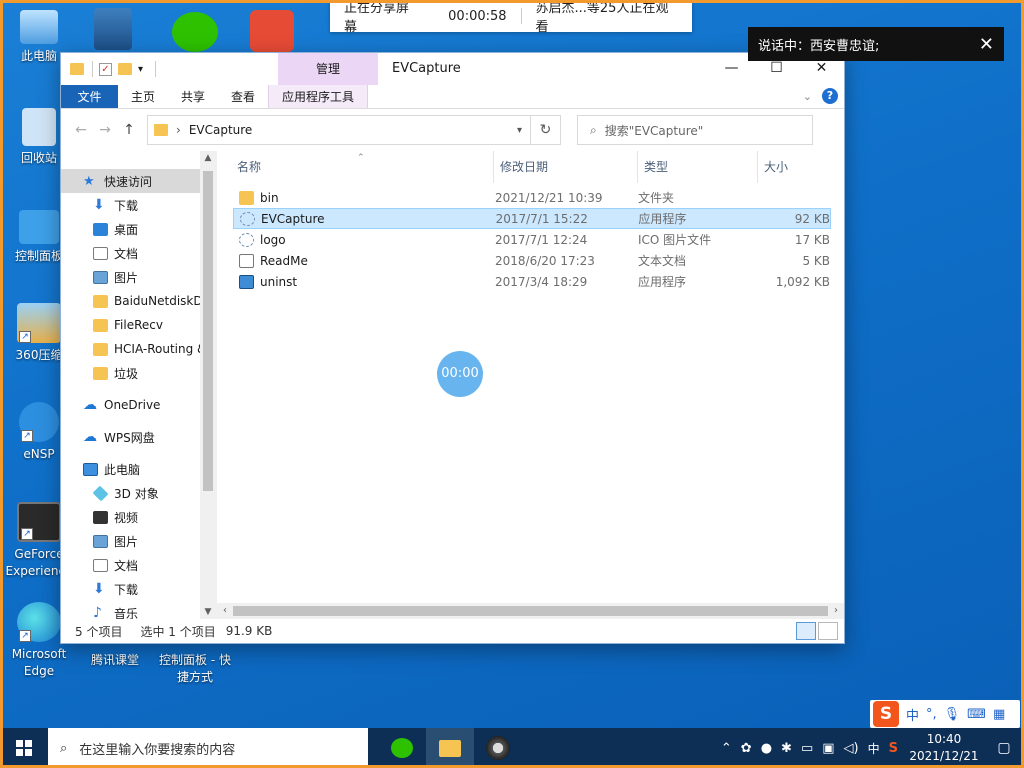 This screenshot has height=768, width=1024. What do you see at coordinates (532, 281) in the screenshot?
I see `table-row: uninst 2017/3/4 18:29 应用程序 1,092 KB` at bounding box center [532, 281].